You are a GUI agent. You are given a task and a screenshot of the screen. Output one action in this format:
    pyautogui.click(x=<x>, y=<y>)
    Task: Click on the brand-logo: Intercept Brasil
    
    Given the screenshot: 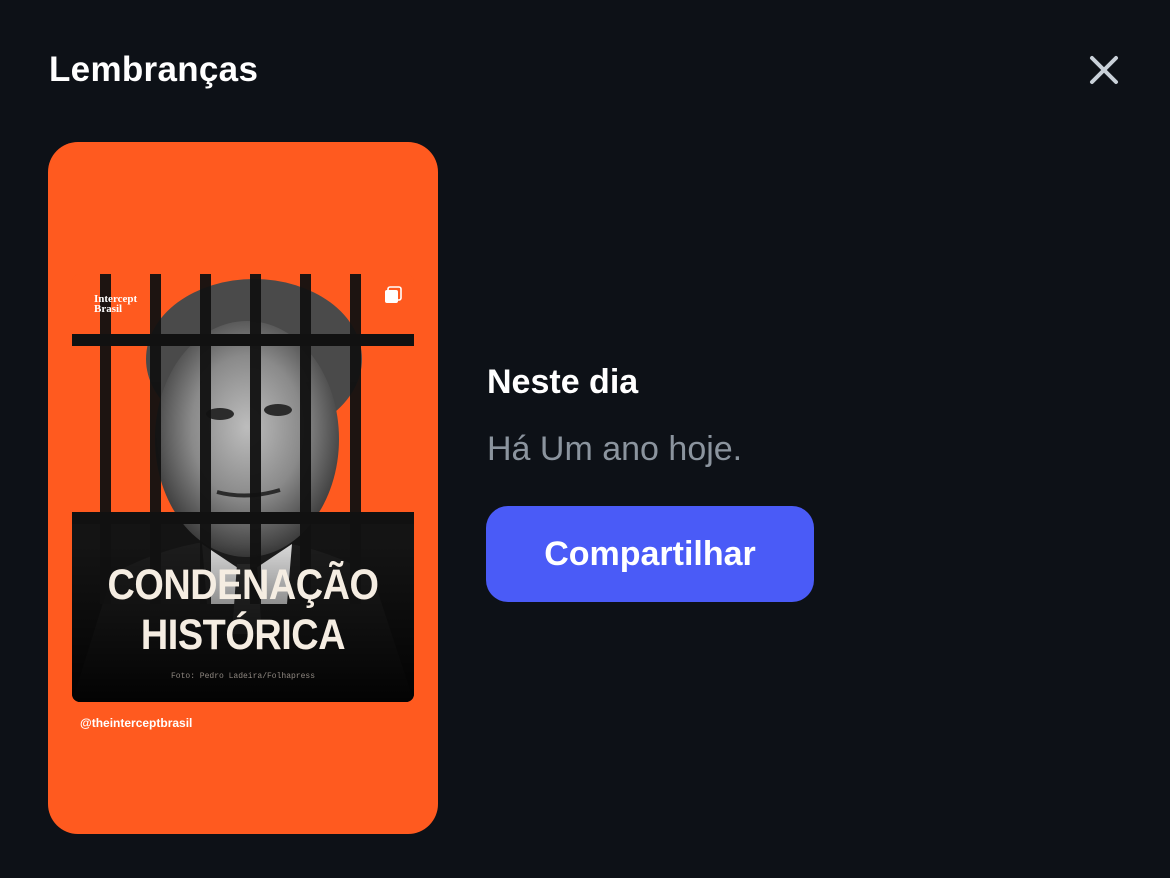 What is the action you would take?
    pyautogui.click(x=116, y=304)
    